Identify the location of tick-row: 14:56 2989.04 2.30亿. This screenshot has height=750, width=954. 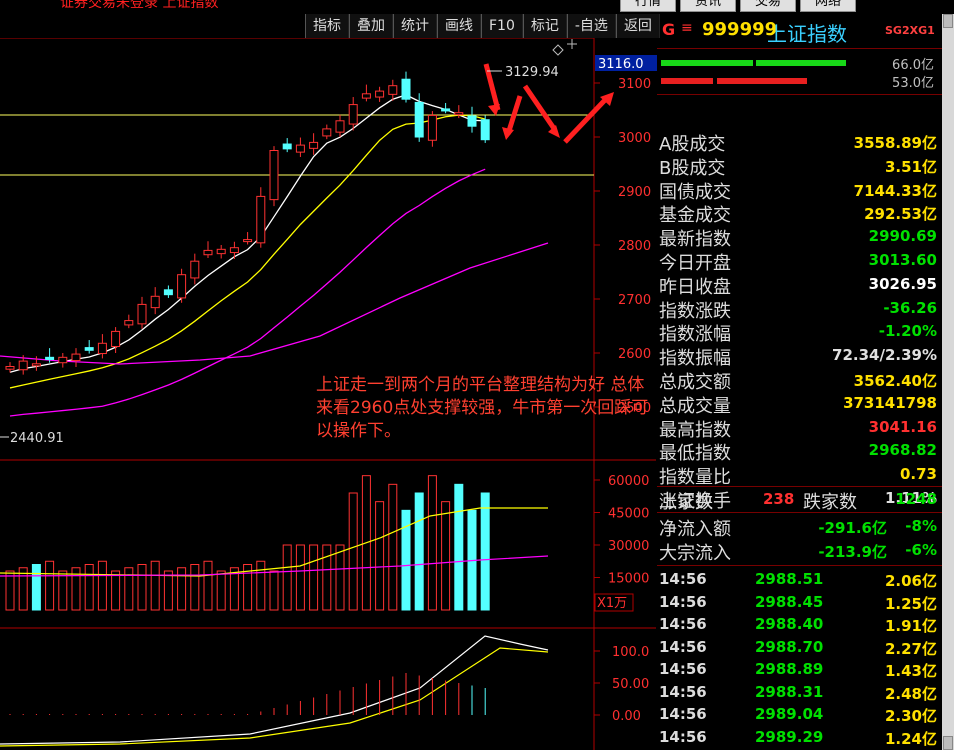
(798, 714).